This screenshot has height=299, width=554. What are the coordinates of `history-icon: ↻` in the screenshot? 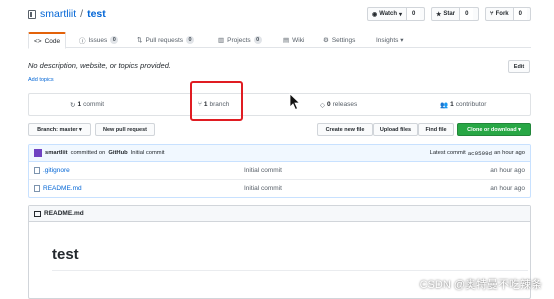 It's located at (73, 105).